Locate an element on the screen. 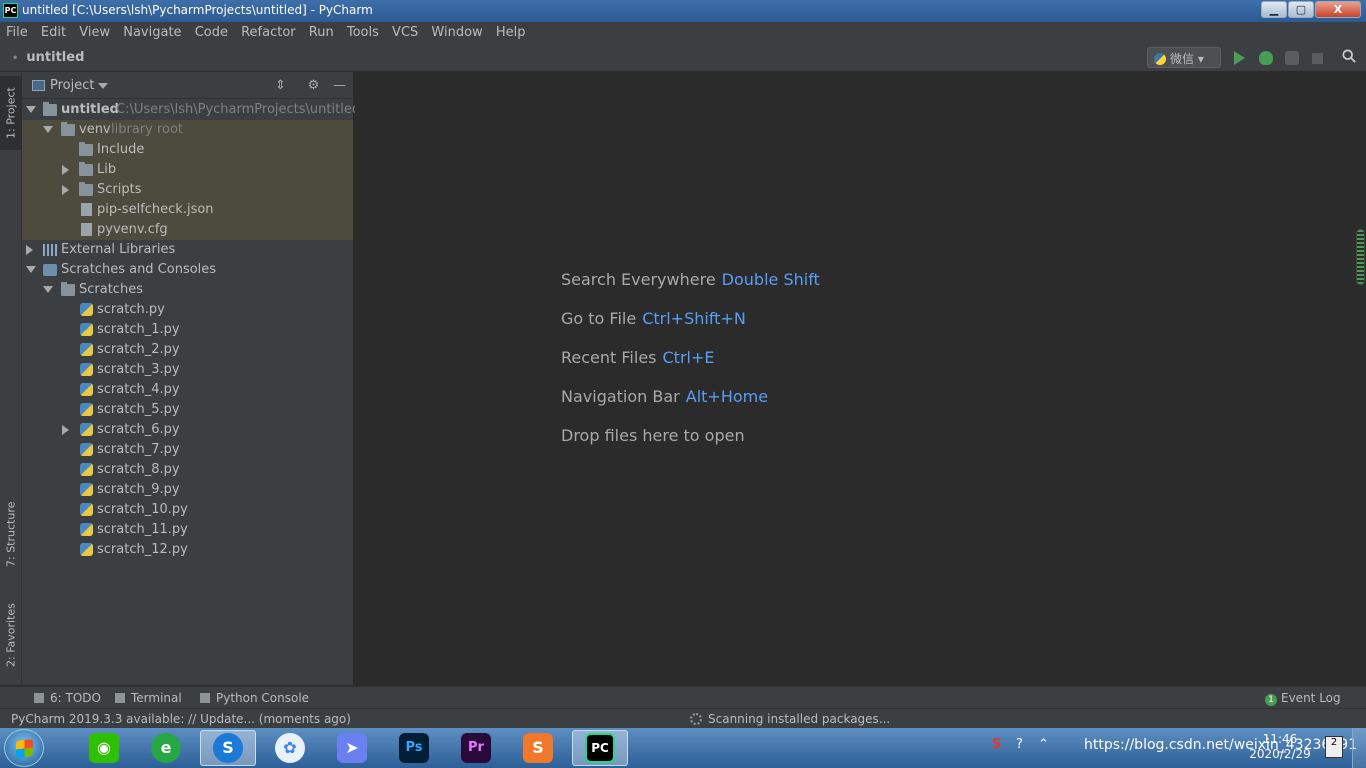  tree-item-label: scratch_8.py is located at coordinates (138, 469).